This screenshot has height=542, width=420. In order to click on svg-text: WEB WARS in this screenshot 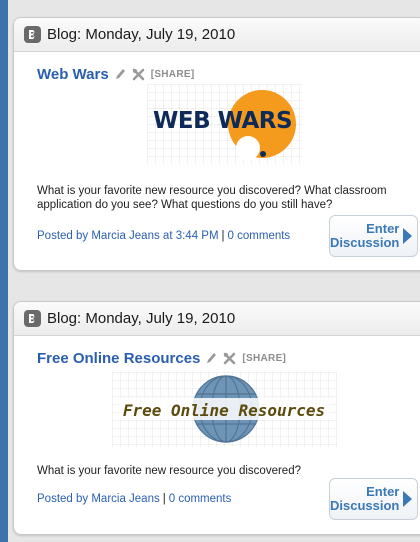, I will do `click(222, 121)`.